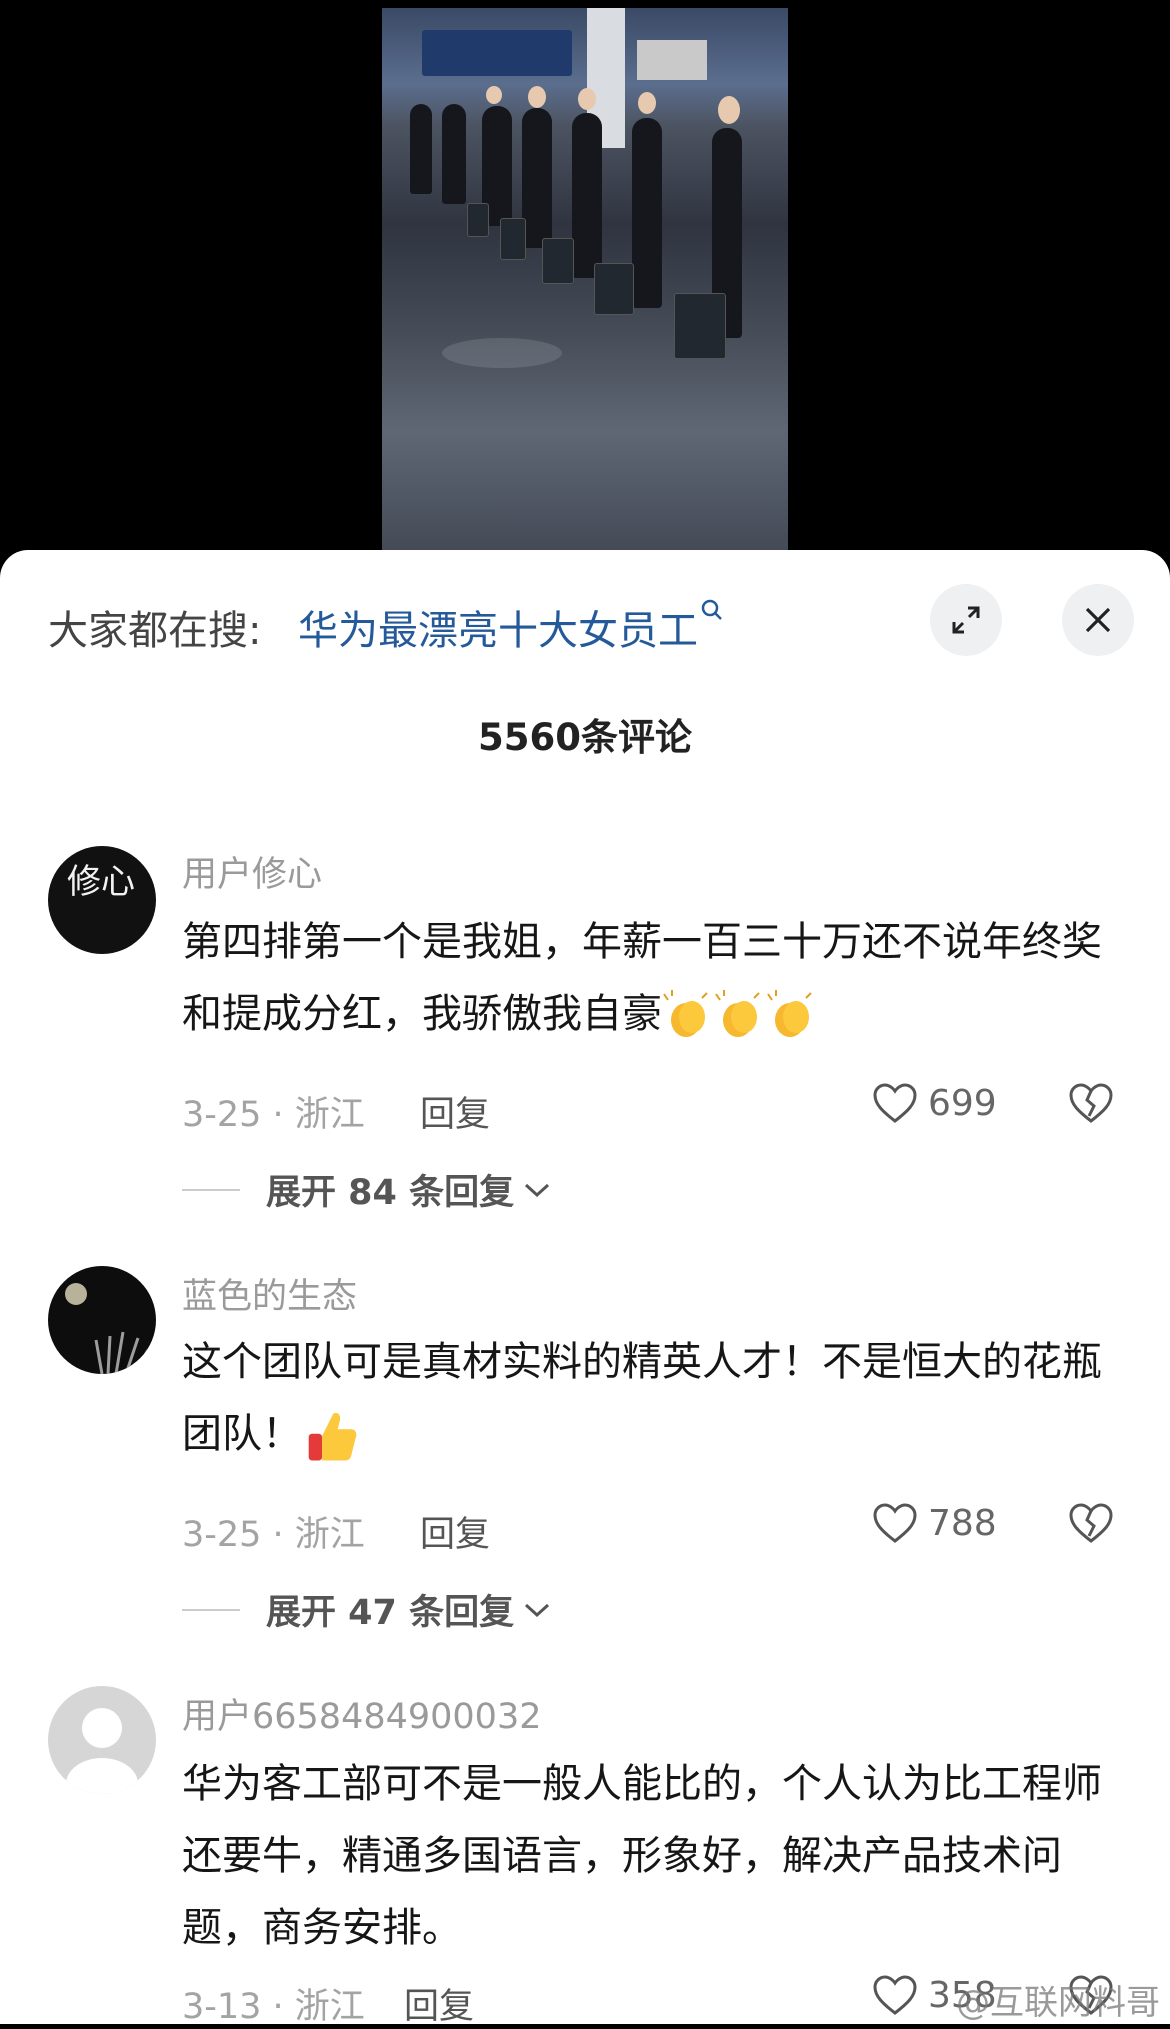 This screenshot has width=1170, height=2029. What do you see at coordinates (497, 53) in the screenshot?
I see `video-sign` at bounding box center [497, 53].